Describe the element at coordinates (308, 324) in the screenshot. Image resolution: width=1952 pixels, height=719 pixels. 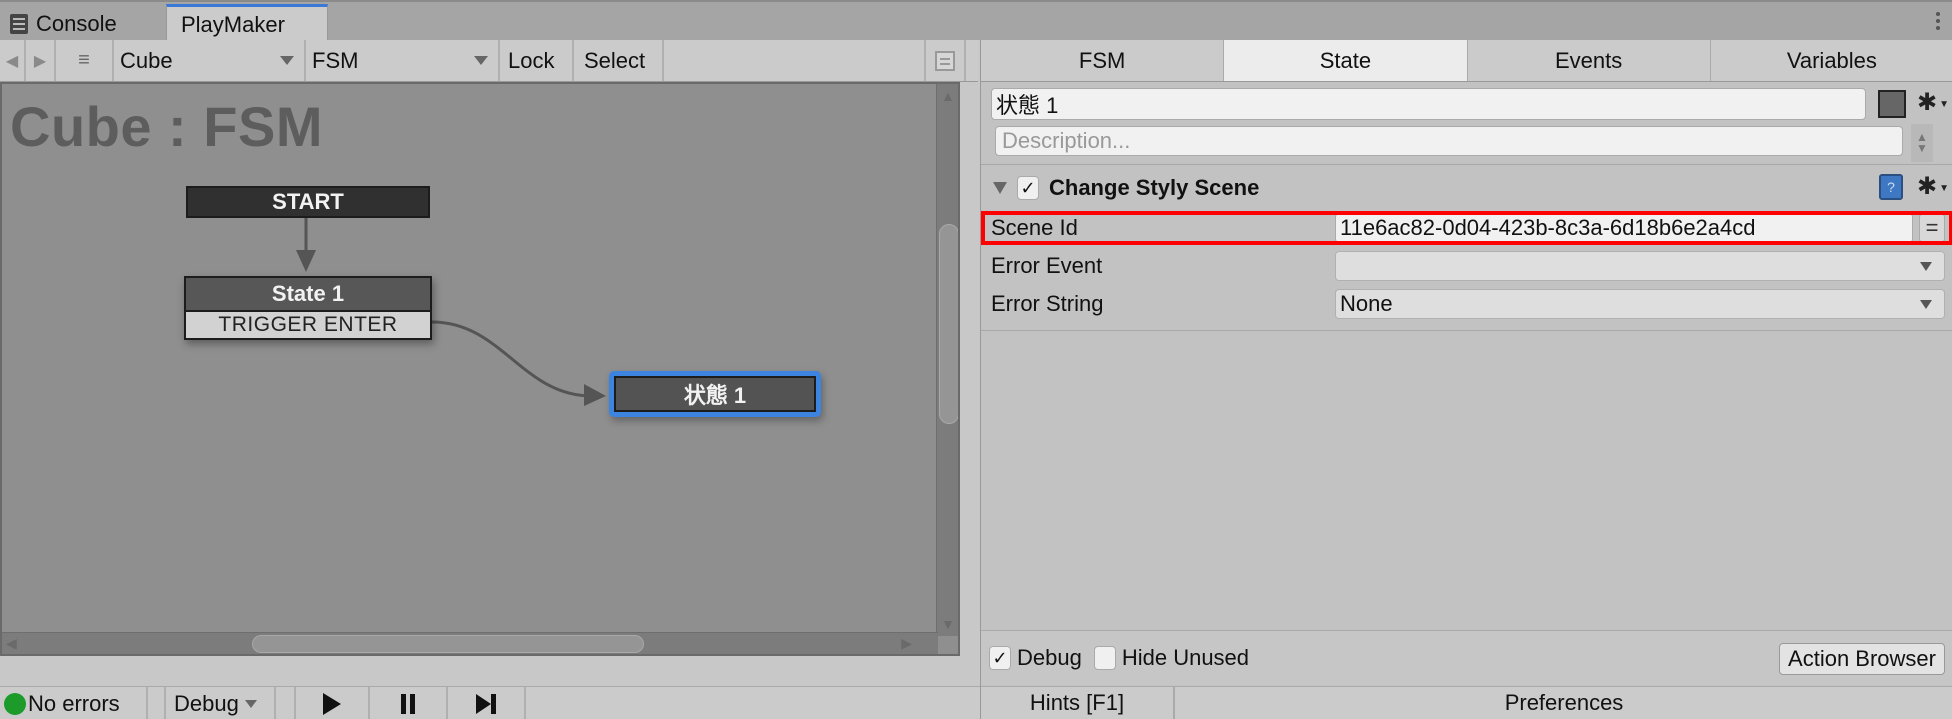
I see `transition-trigger-enter: TRIGGER ENTER` at that location.